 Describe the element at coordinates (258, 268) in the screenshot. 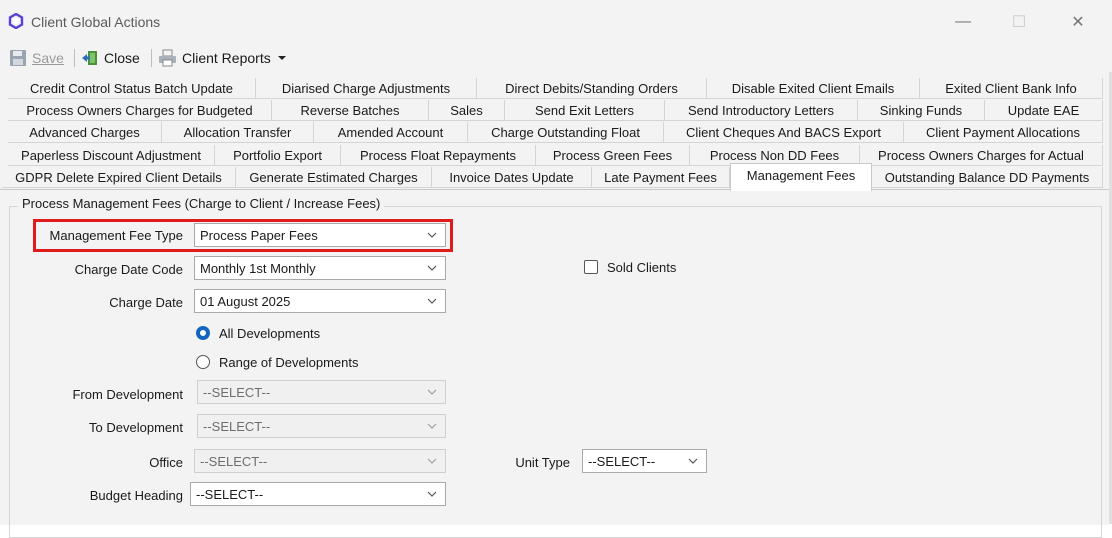

I see `charge-date-code-value: Monthly 1st Monthly` at that location.